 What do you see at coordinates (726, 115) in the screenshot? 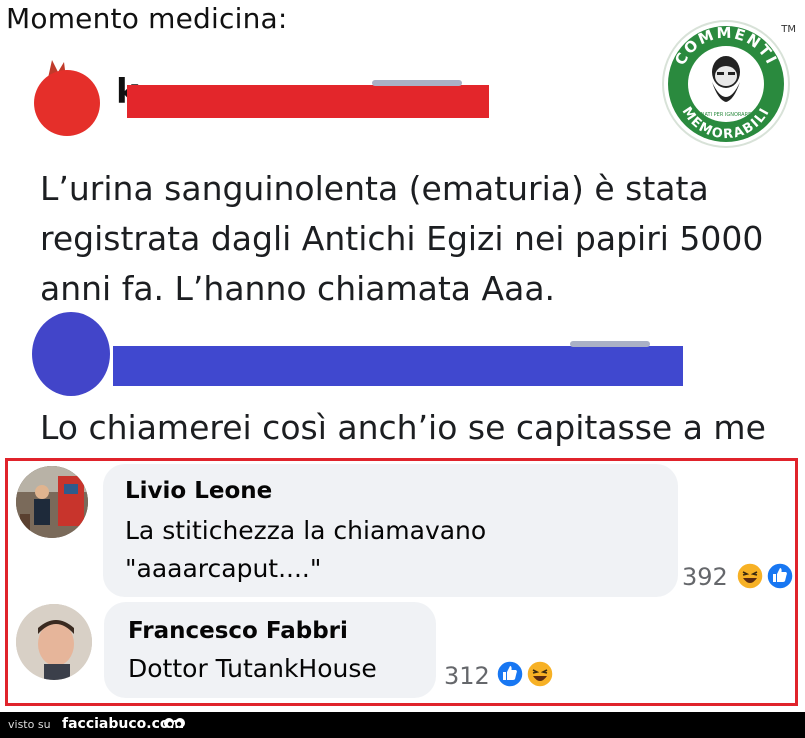
I see `logo-small-text: NATI PER IGNORARE` at bounding box center [726, 115].